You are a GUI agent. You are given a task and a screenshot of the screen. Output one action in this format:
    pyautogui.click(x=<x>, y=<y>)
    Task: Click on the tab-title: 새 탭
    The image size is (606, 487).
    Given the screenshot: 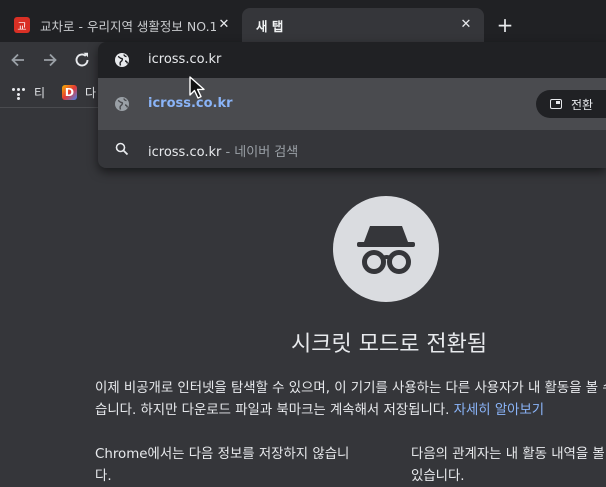 What is the action you would take?
    pyautogui.click(x=270, y=26)
    